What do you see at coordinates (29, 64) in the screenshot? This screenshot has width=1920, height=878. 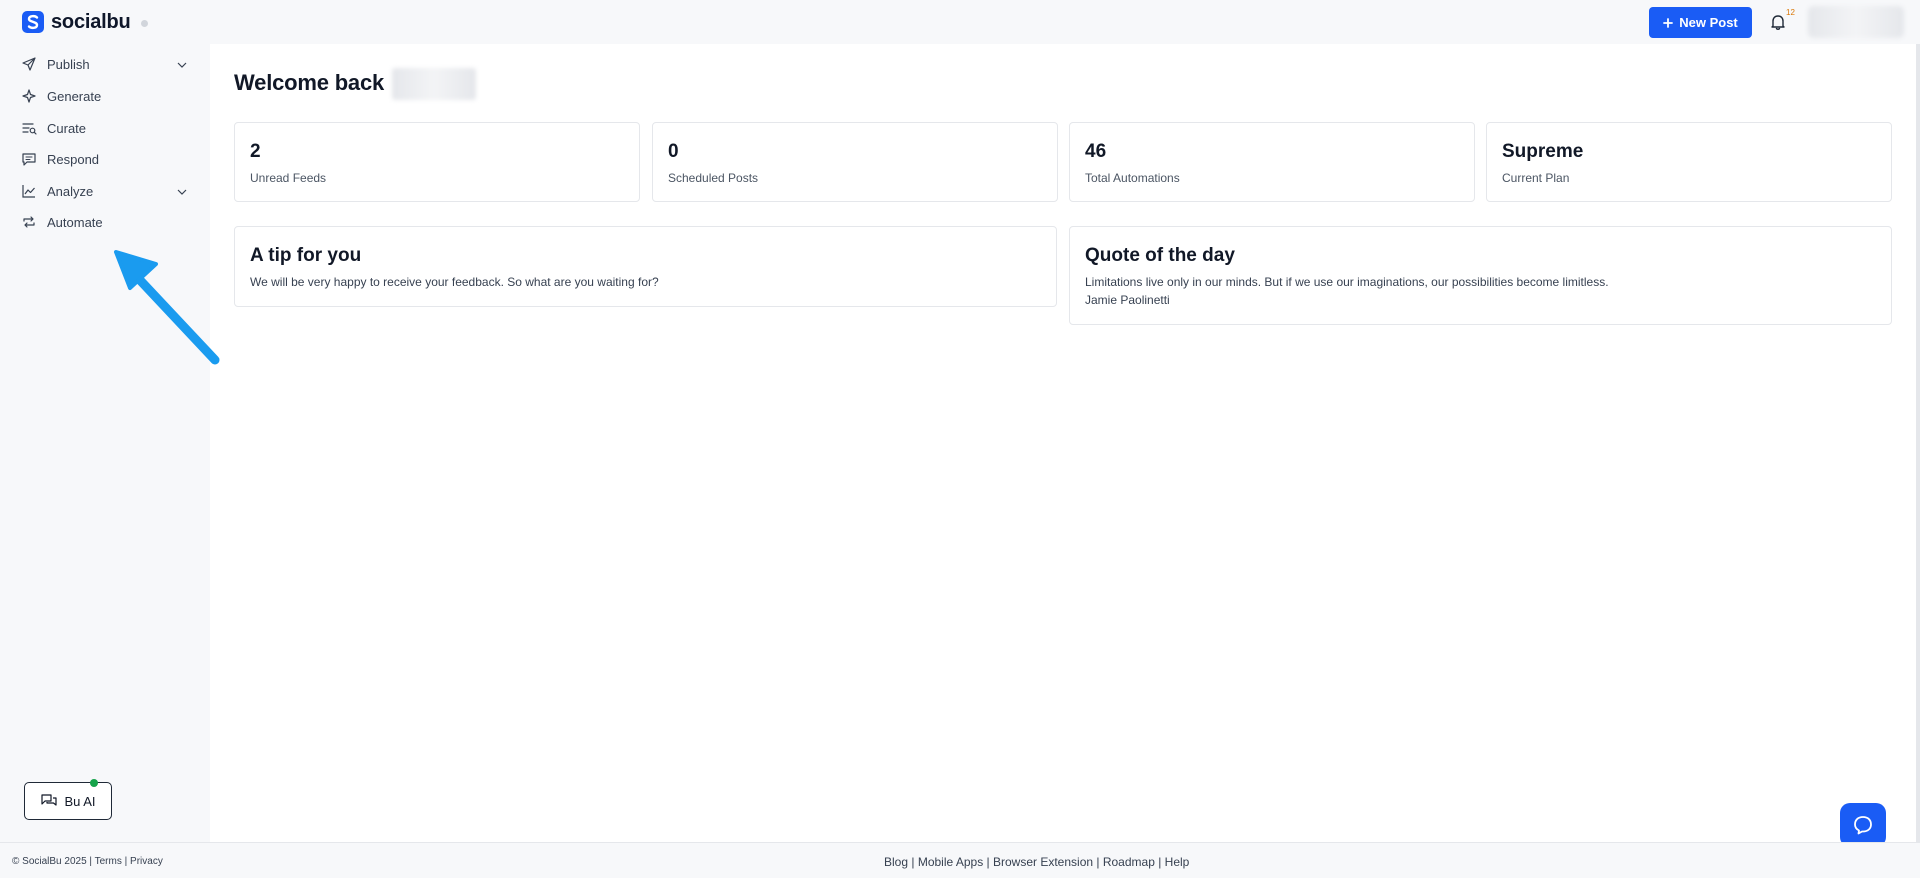 I see `send-icon` at bounding box center [29, 64].